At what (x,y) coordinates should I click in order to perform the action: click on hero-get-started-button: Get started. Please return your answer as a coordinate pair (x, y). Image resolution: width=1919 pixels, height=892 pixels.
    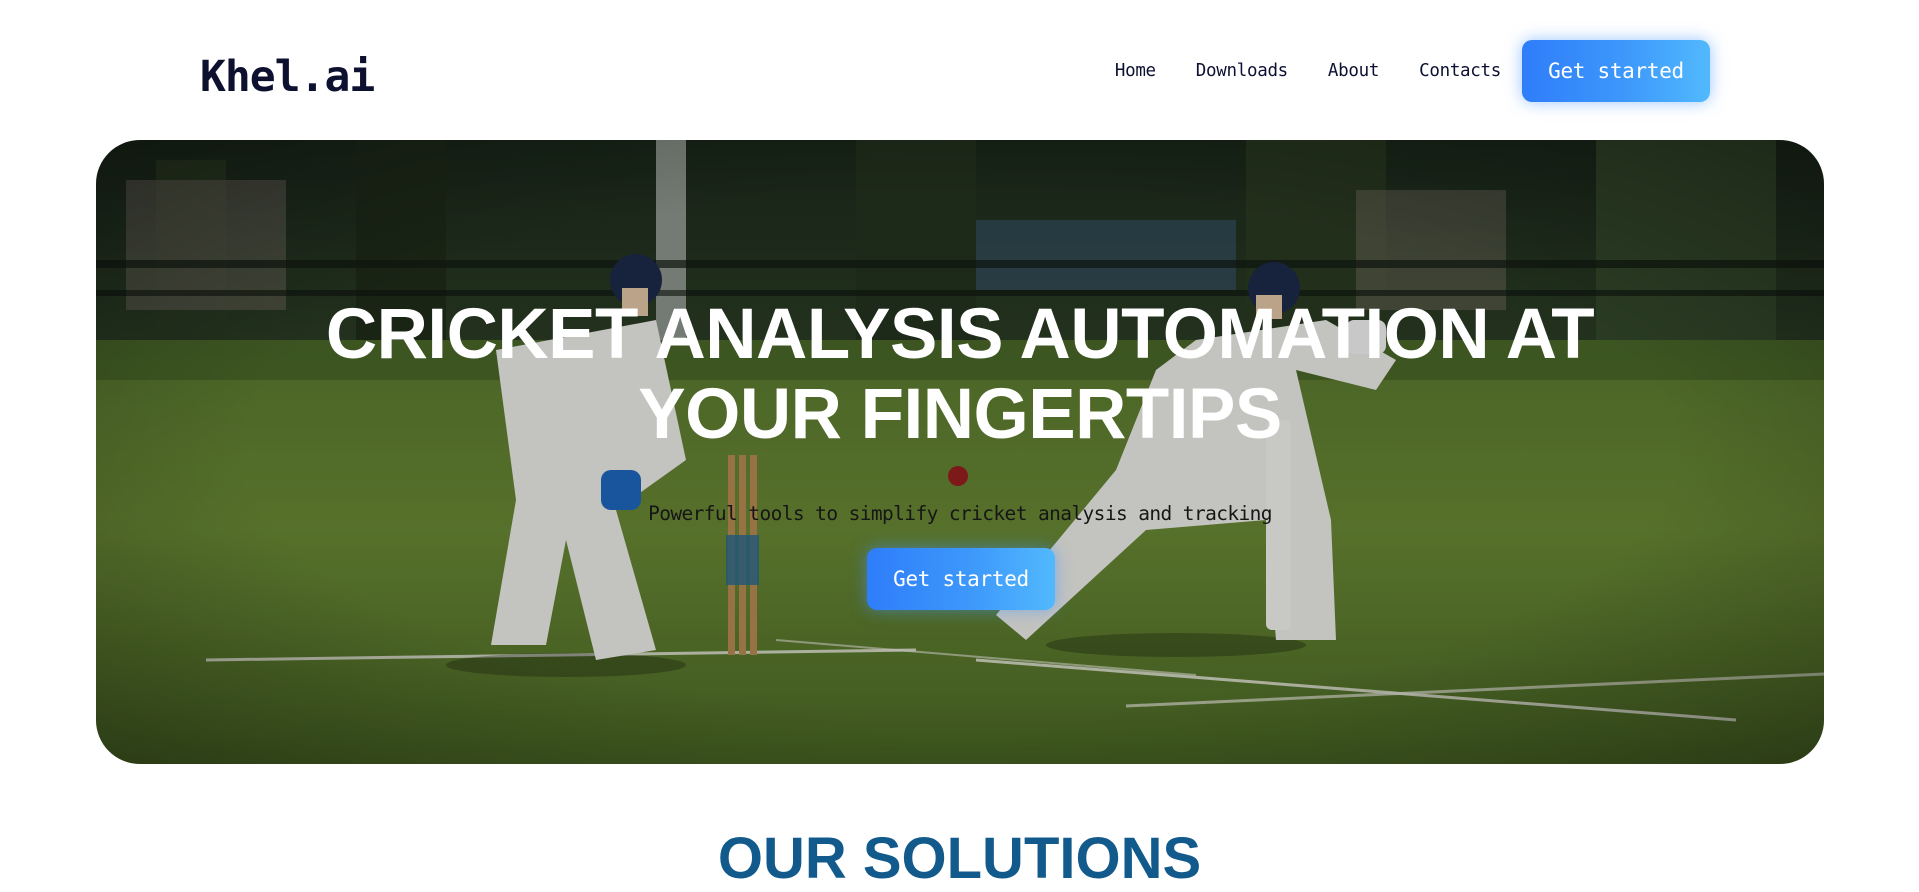
    Looking at the image, I should click on (961, 579).